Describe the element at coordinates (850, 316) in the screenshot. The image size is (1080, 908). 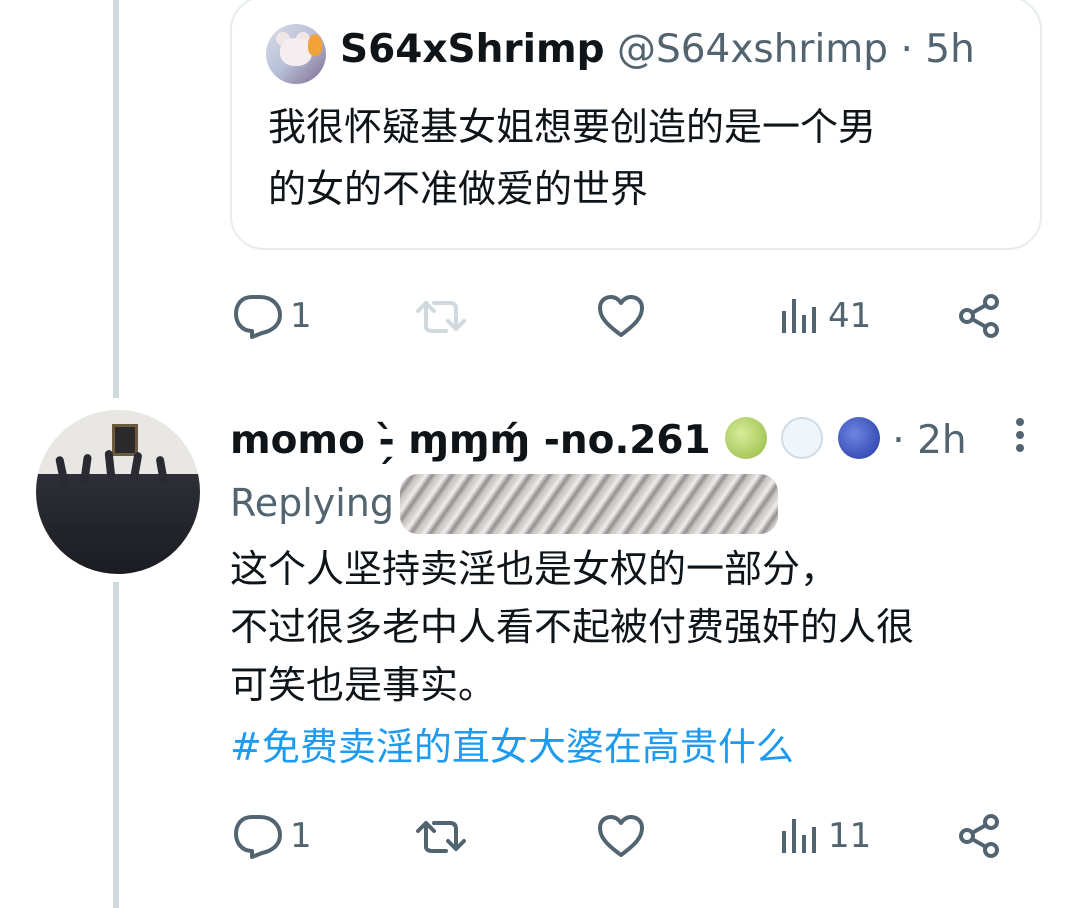
I see `views-count: 41` at that location.